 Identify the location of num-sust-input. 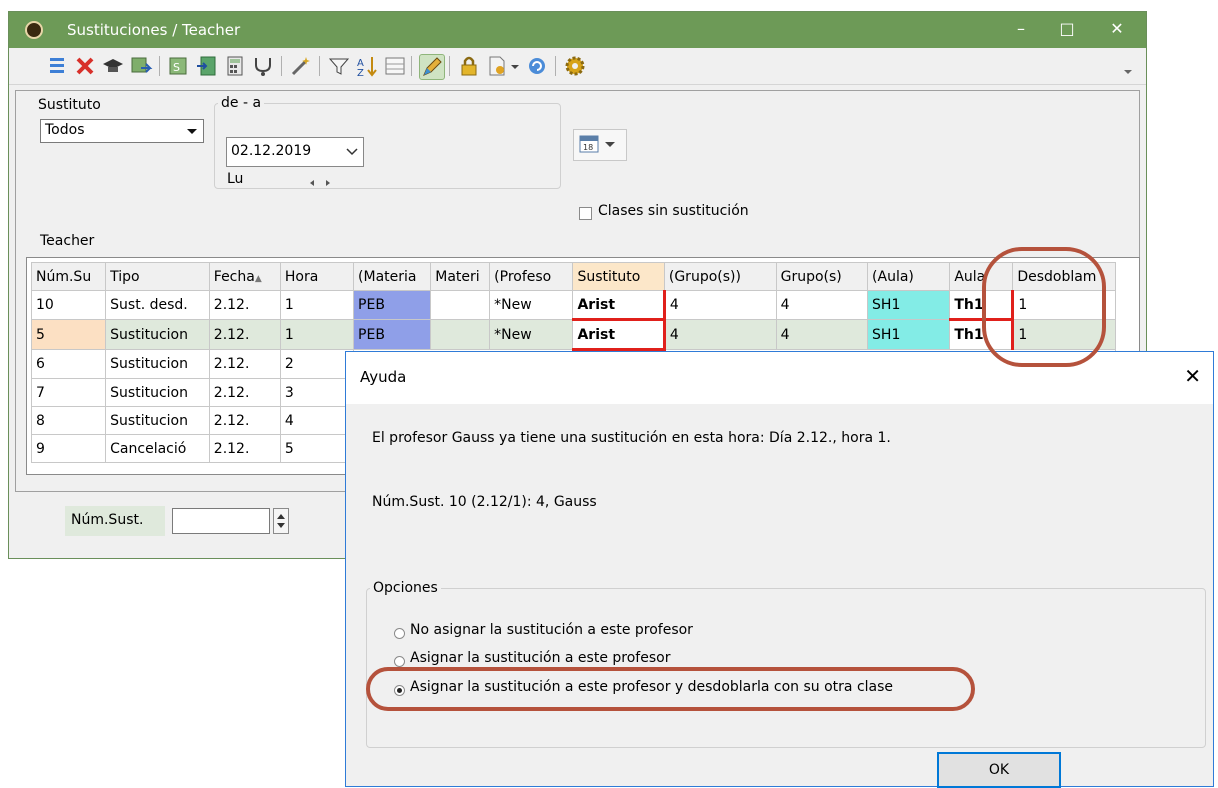
(221, 521).